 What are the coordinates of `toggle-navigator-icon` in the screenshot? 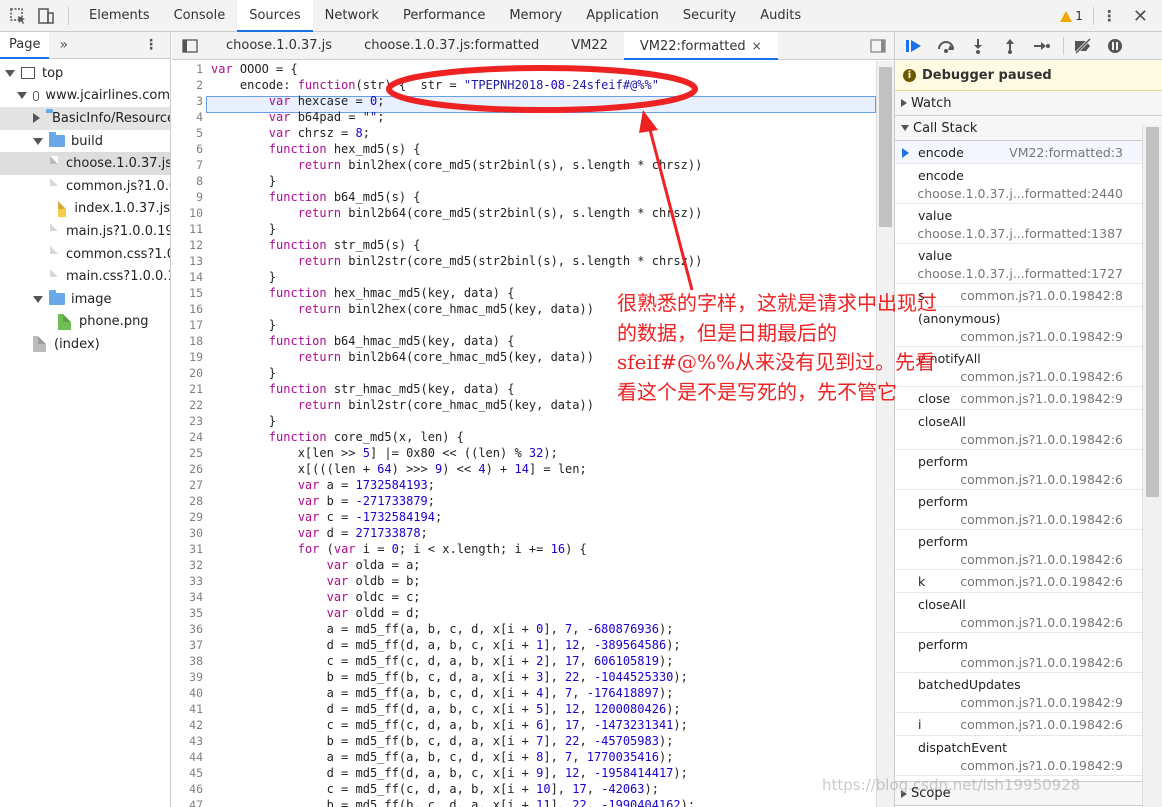 It's located at (190, 45).